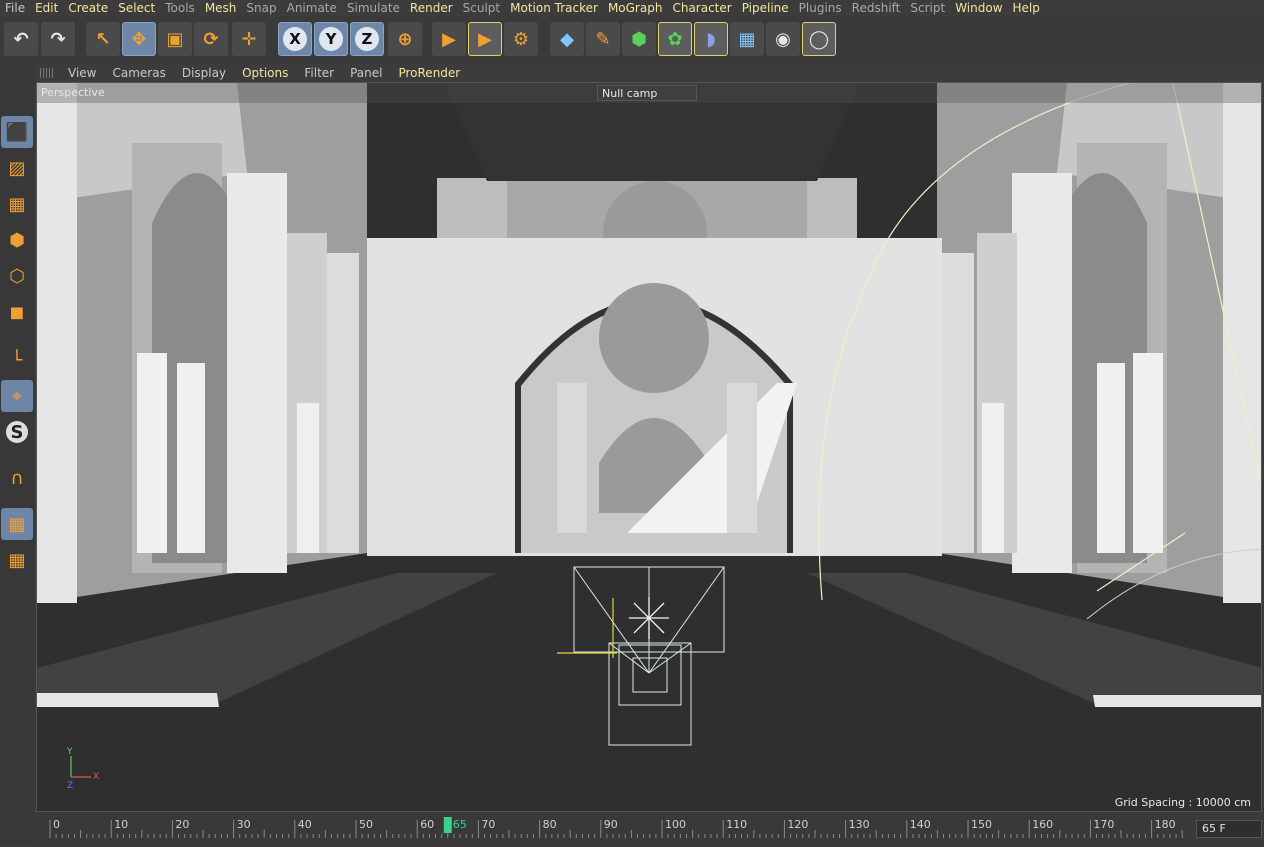 The height and width of the screenshot is (847, 1264). I want to click on y-axis-lock-button: Y, so click(331, 39).